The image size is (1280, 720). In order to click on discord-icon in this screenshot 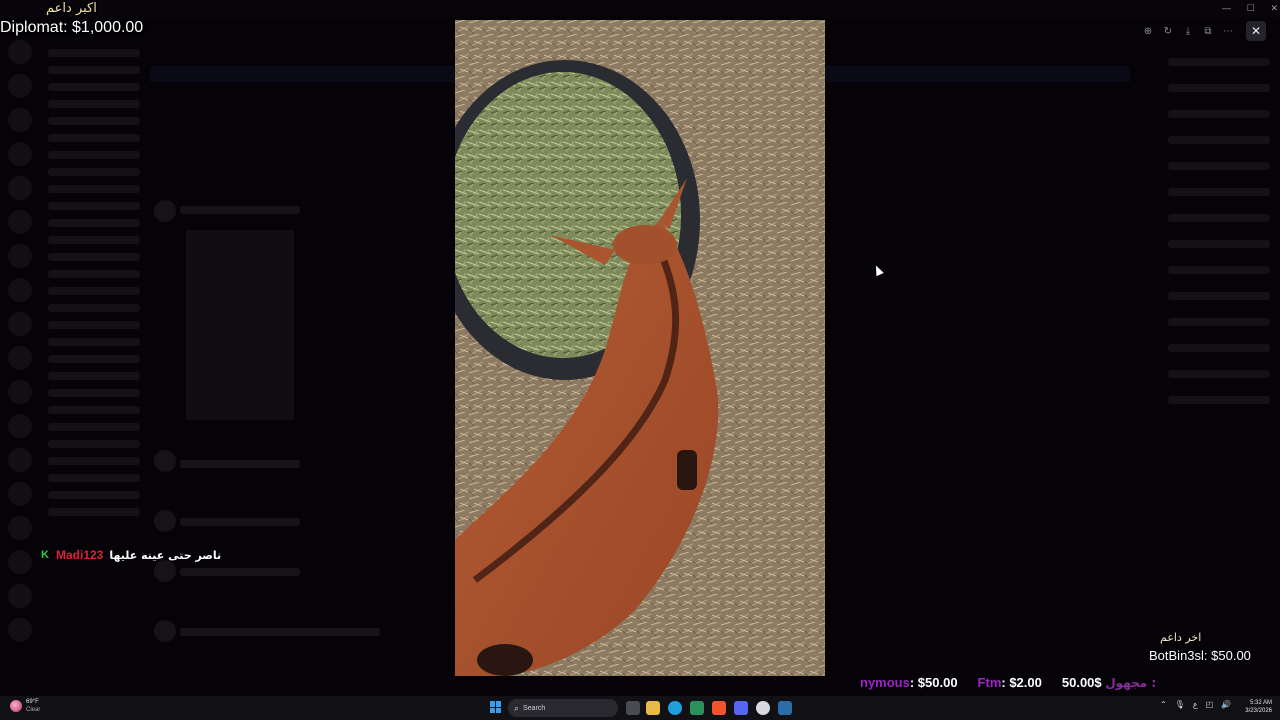, I will do `click(741, 708)`.